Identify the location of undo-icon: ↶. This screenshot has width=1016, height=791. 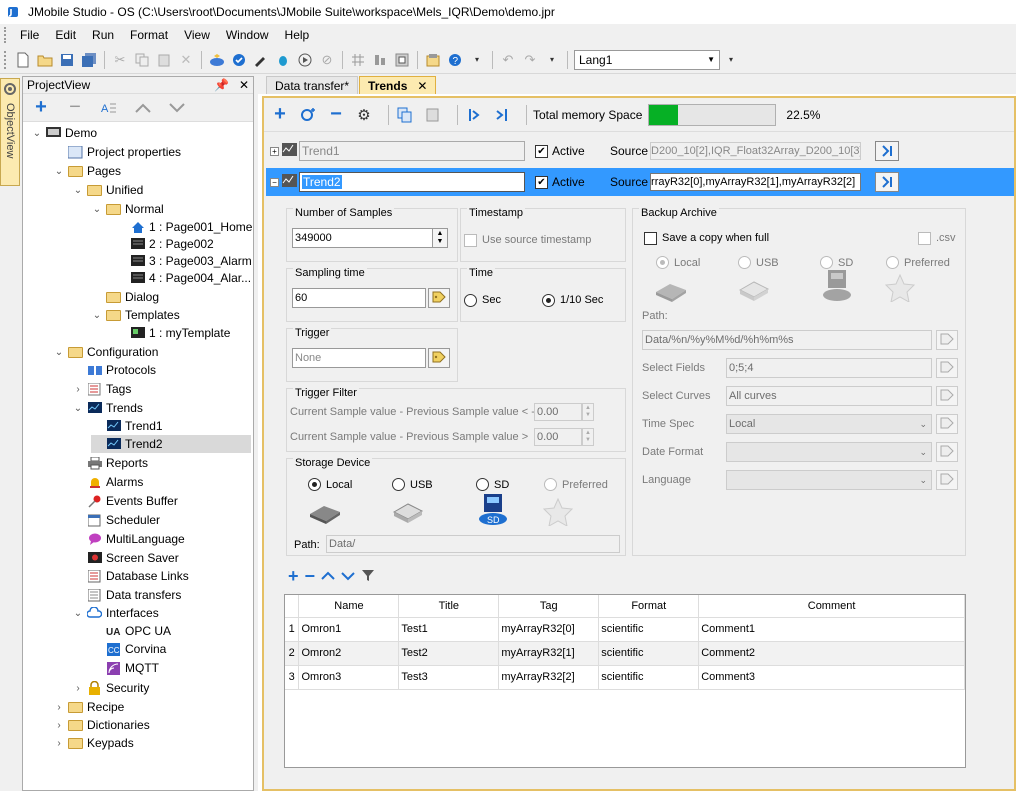
(508, 60).